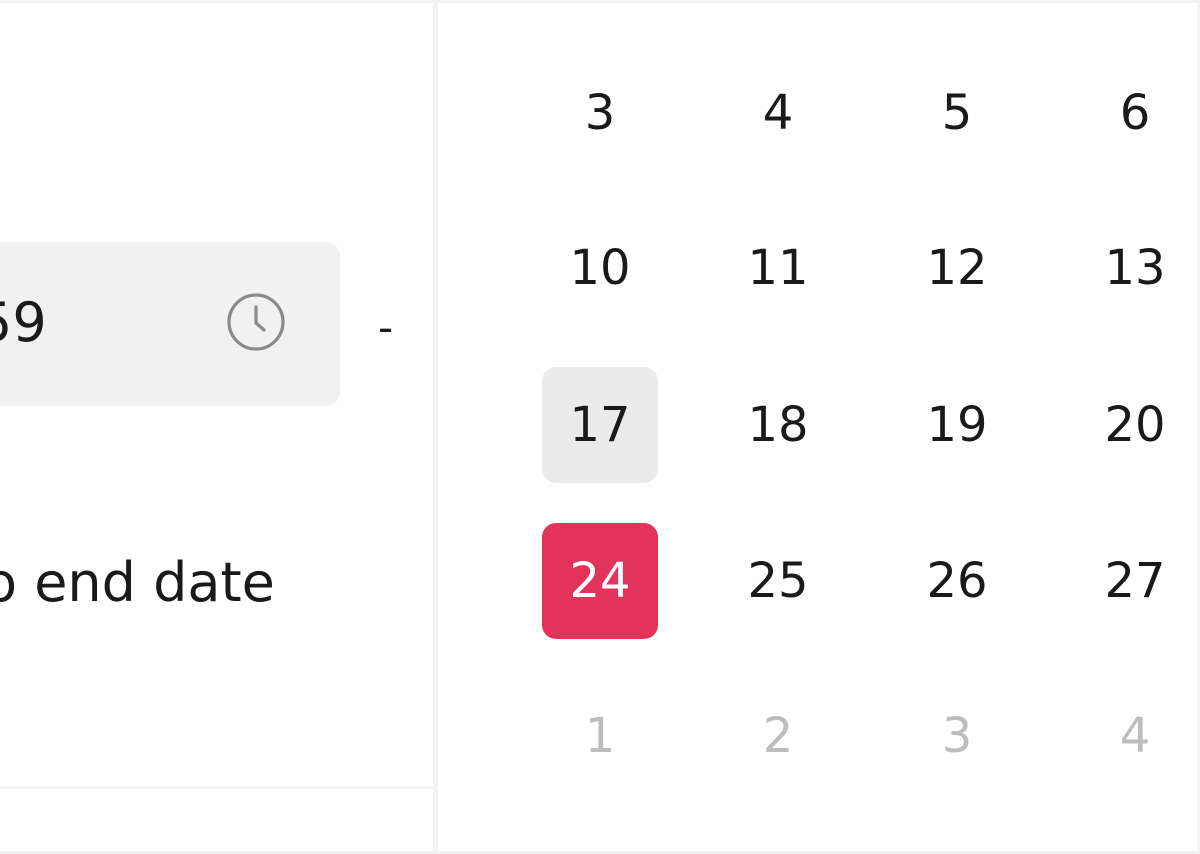 This screenshot has width=1200, height=854. What do you see at coordinates (957, 581) in the screenshot?
I see `calendar-day: 26` at bounding box center [957, 581].